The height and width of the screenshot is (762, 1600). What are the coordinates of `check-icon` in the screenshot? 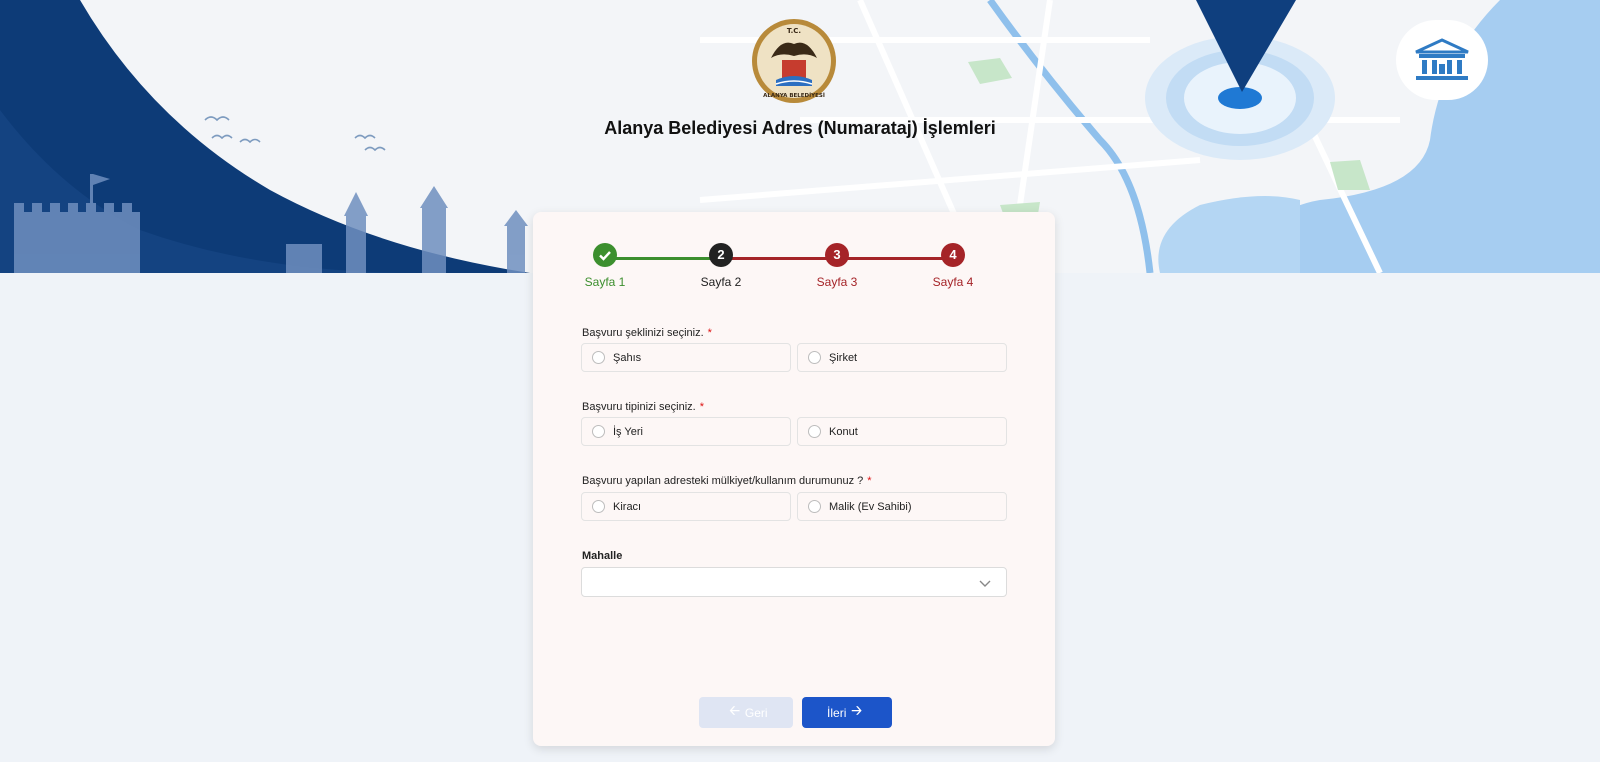 It's located at (605, 256).